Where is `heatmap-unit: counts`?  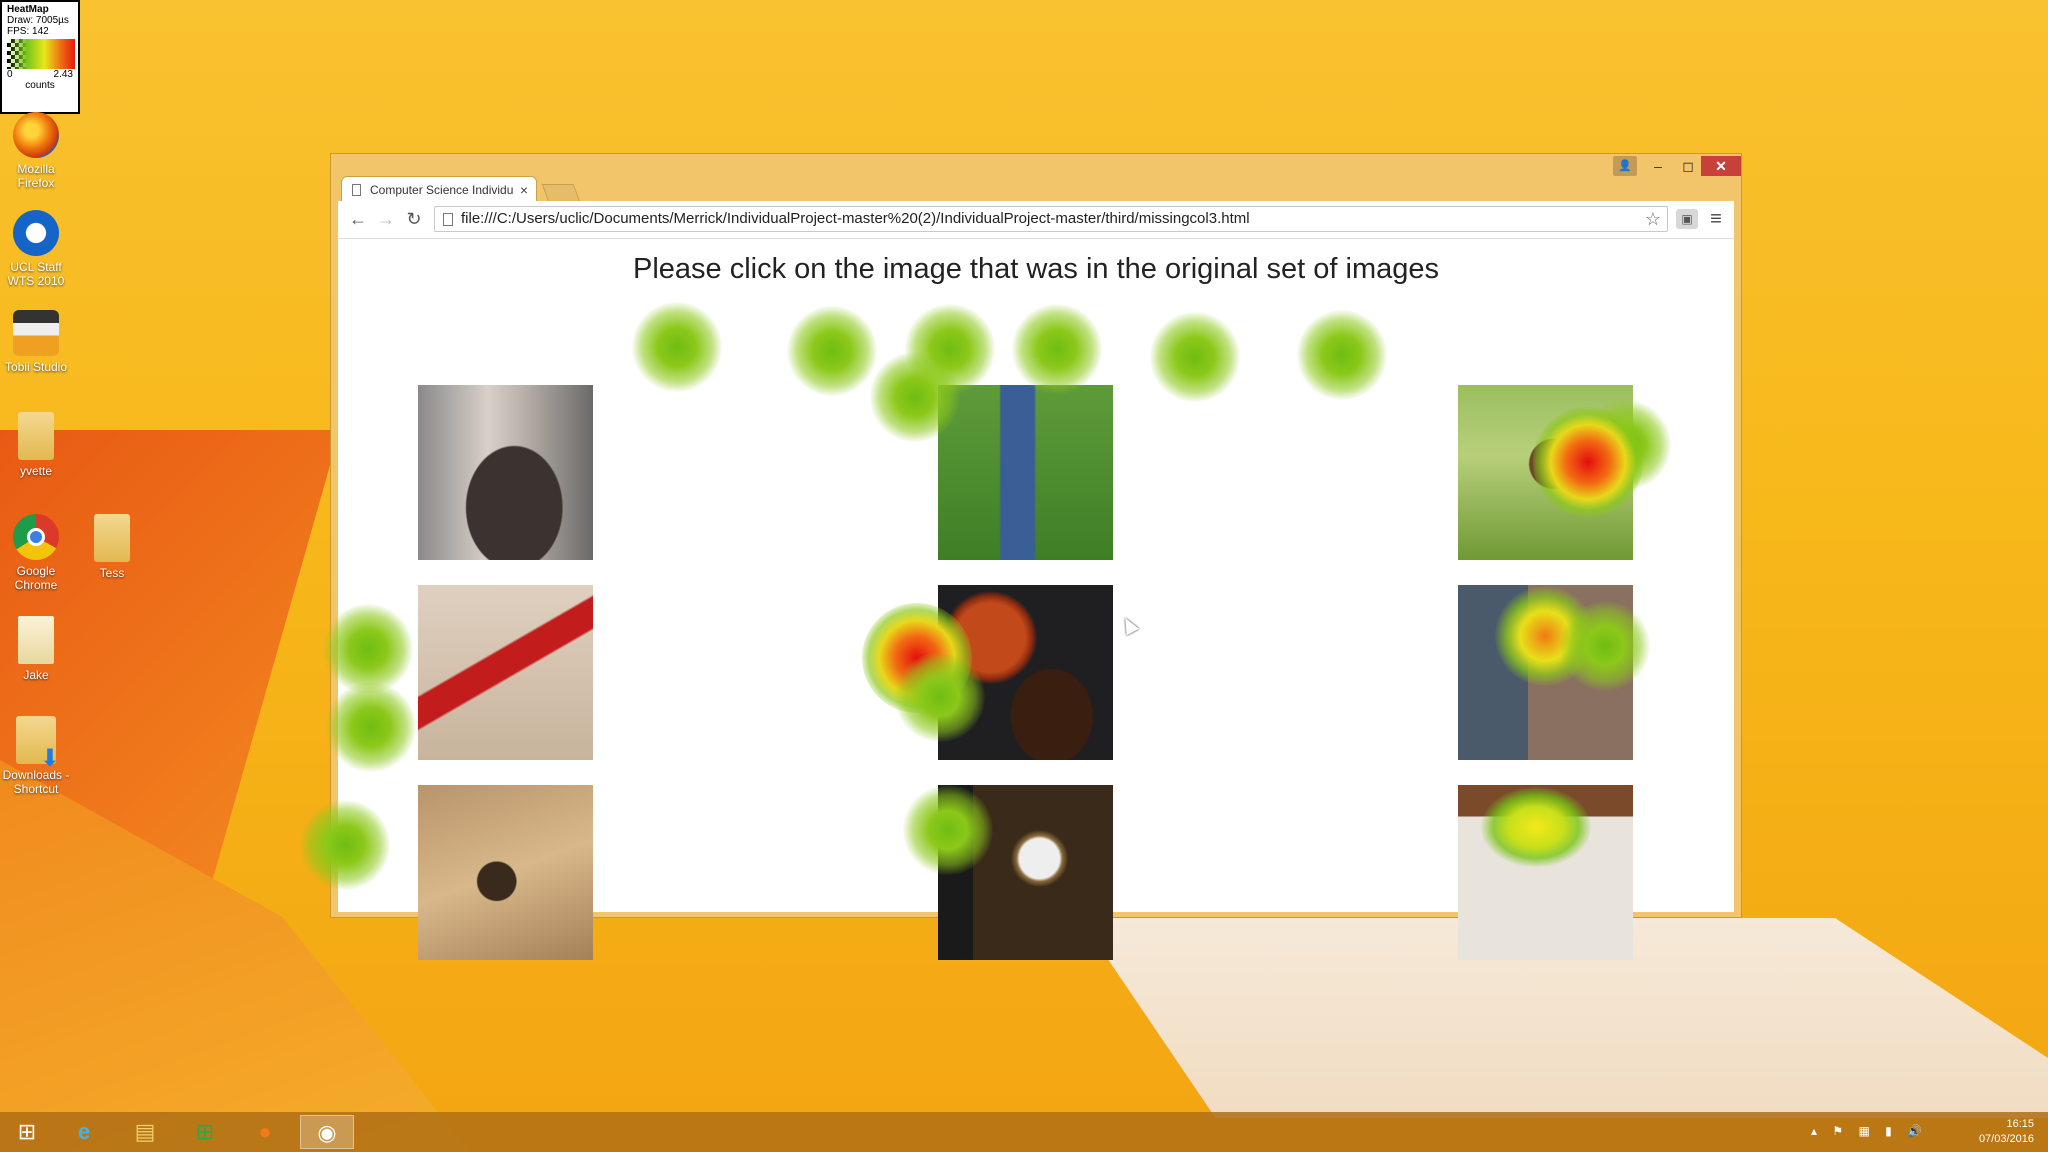
heatmap-unit: counts is located at coordinates (40, 85).